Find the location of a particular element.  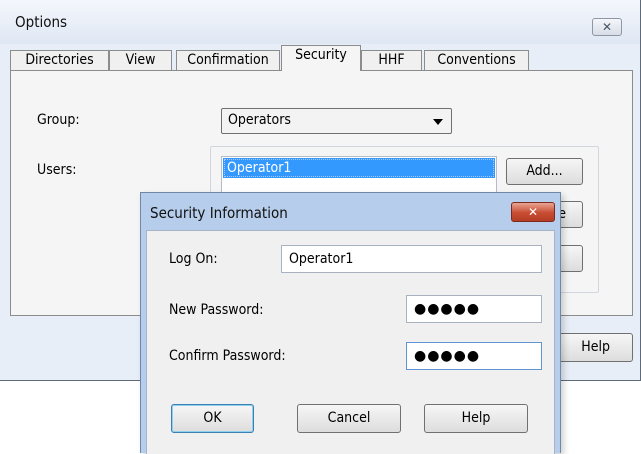

options-close-icon: ✕ is located at coordinates (607, 27).